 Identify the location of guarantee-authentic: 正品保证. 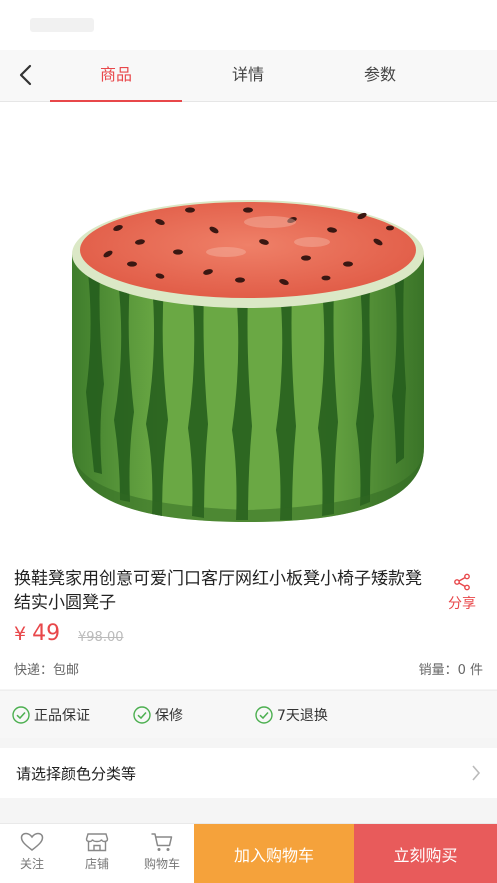
(51, 715).